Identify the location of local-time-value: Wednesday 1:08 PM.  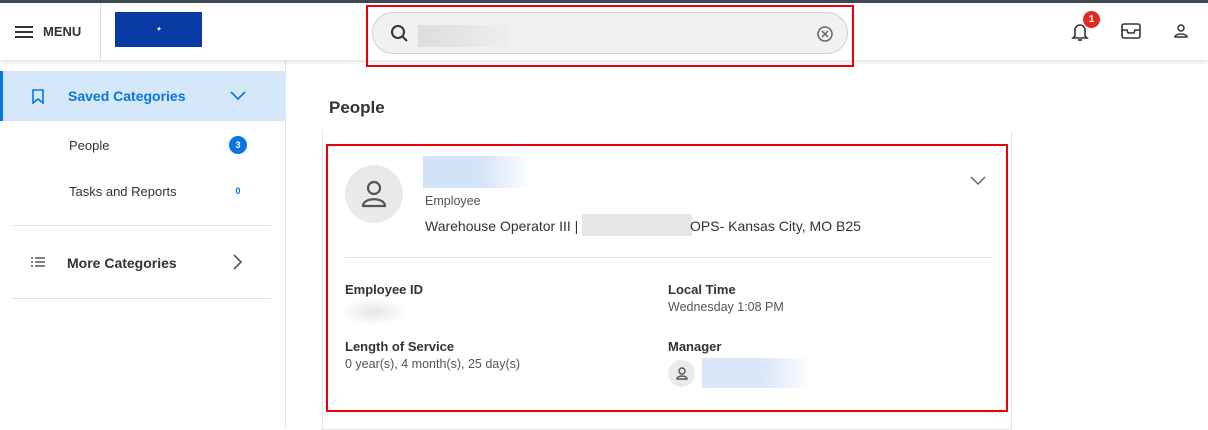
(726, 307).